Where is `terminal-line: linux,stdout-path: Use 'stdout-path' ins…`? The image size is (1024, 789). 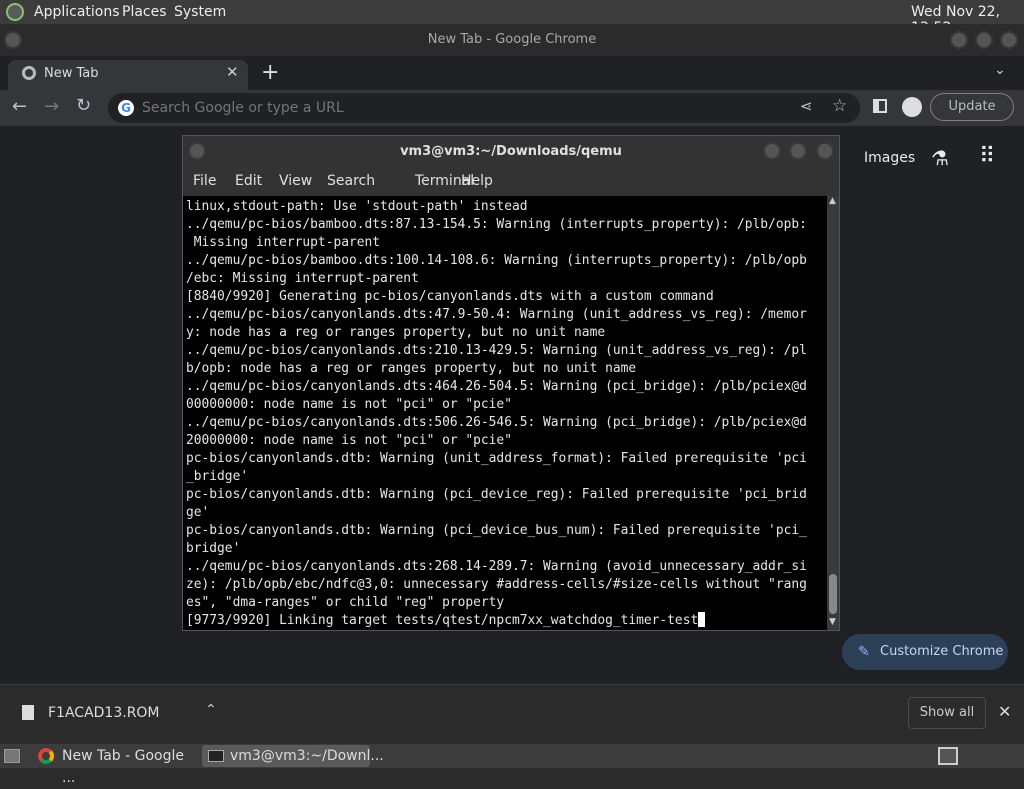 terminal-line: linux,stdout-path: Use 'stdout-path' ins… is located at coordinates (357, 206).